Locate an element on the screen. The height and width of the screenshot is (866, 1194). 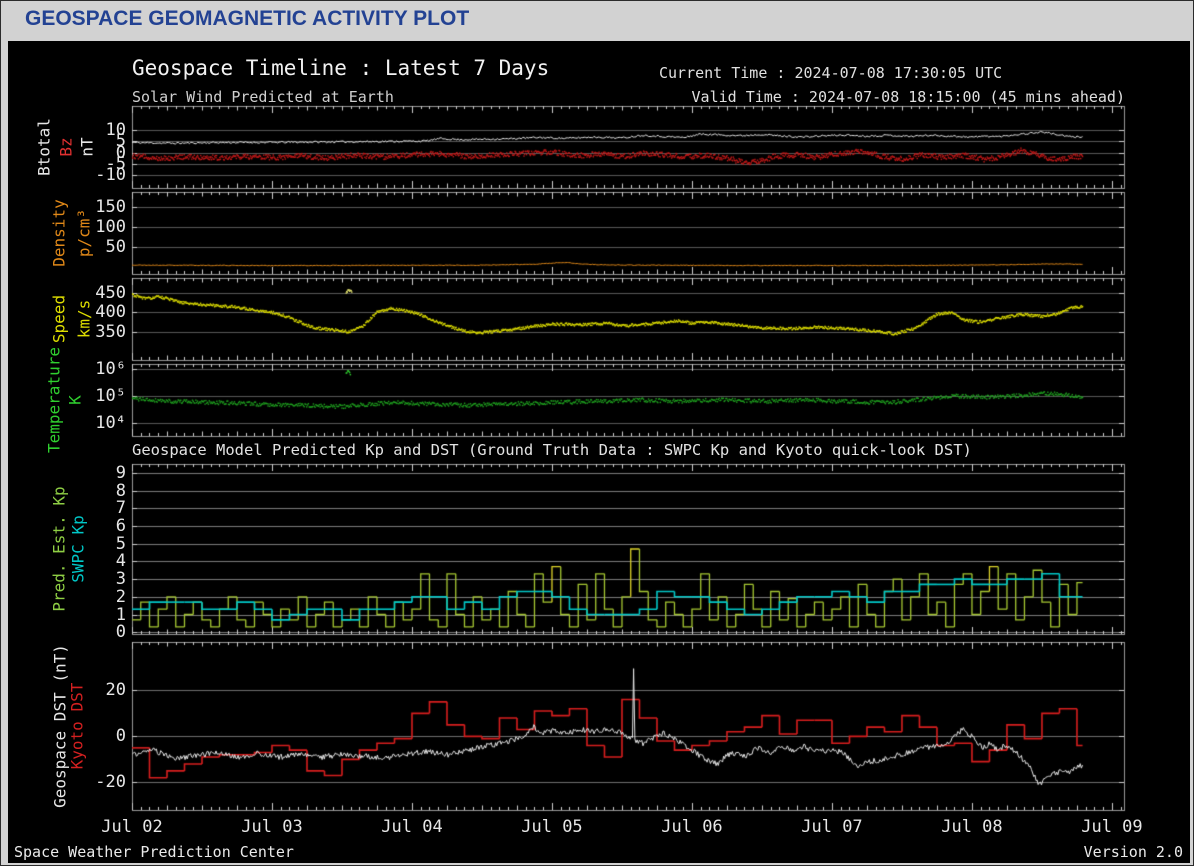
bfield-ytick-label: -10 is located at coordinates (110, 174).